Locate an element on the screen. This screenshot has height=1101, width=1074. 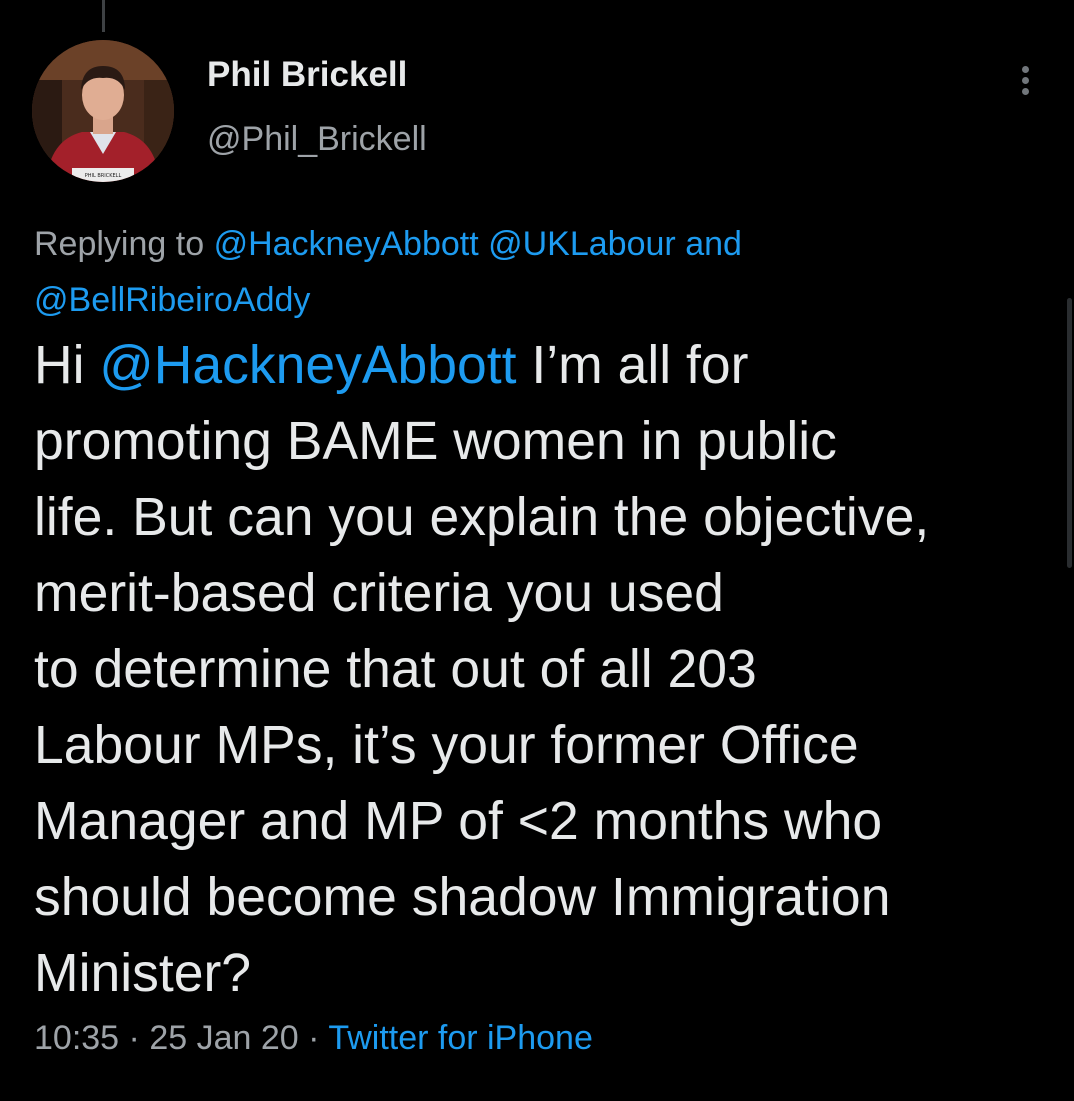
tweet-mention-hackneyabbott: @HackneyAbbott is located at coordinates (307, 365).